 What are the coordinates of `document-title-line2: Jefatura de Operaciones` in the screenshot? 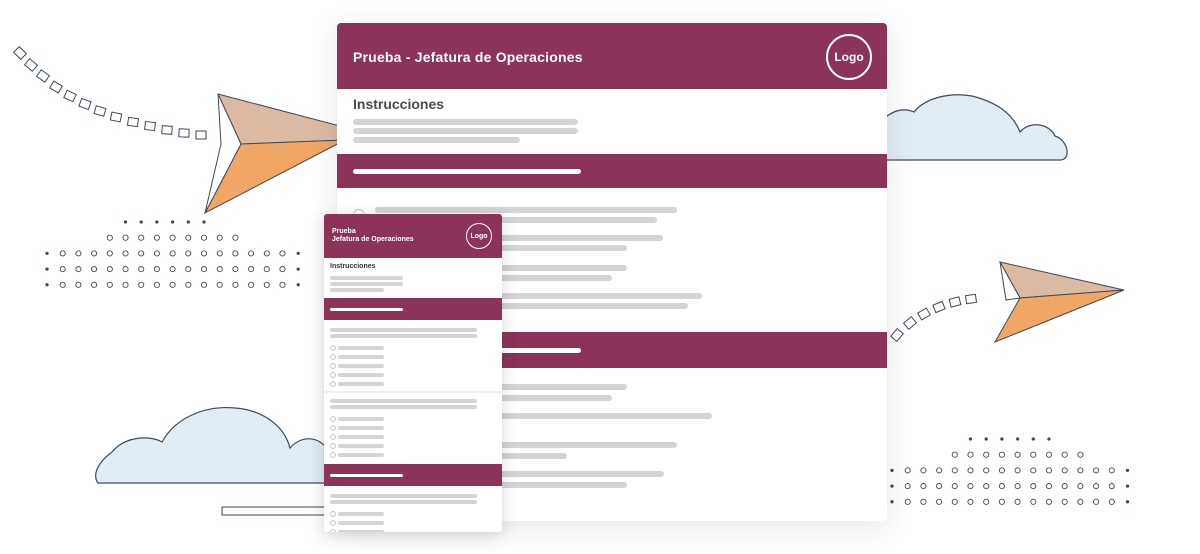 It's located at (373, 239).